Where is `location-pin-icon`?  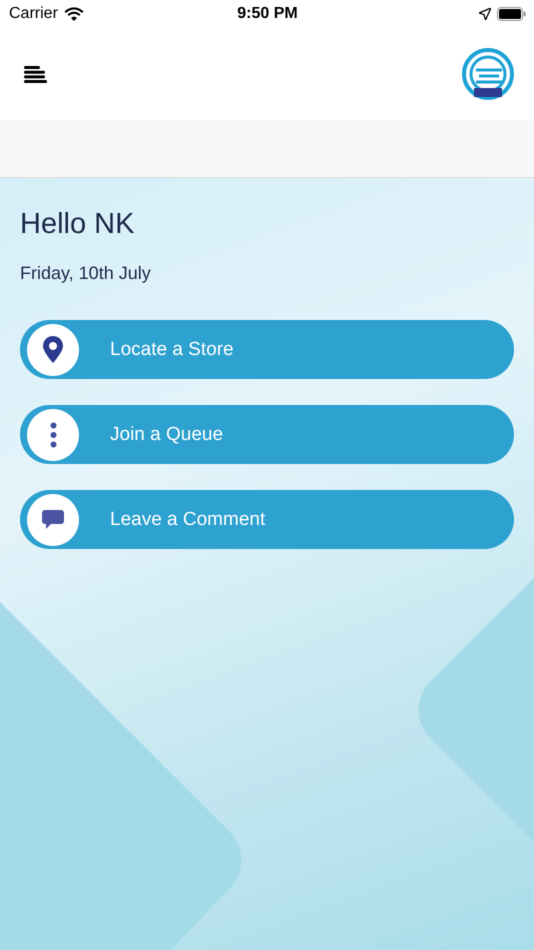
location-pin-icon is located at coordinates (53, 349).